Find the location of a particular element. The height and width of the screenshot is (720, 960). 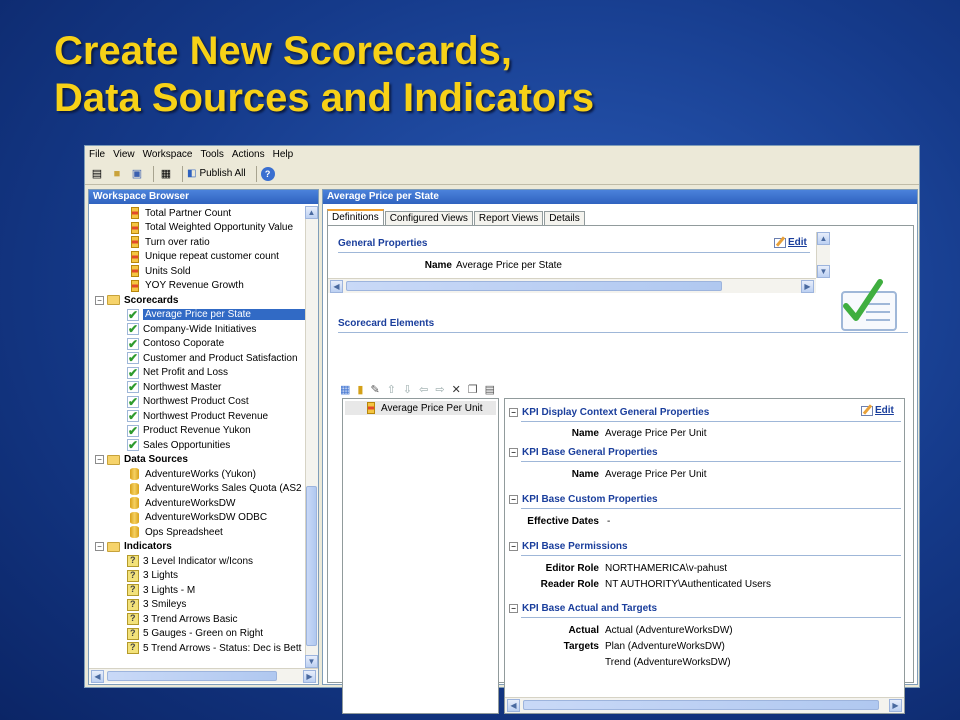

element-item: Average Price Per Unit is located at coordinates (420, 408).